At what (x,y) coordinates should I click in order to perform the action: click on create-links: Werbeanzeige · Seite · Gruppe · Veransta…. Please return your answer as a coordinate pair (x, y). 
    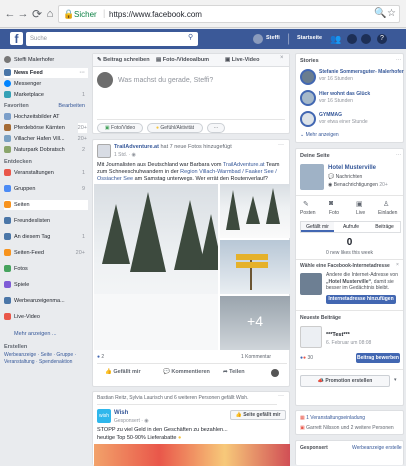
    Looking at the image, I should click on (46, 359).